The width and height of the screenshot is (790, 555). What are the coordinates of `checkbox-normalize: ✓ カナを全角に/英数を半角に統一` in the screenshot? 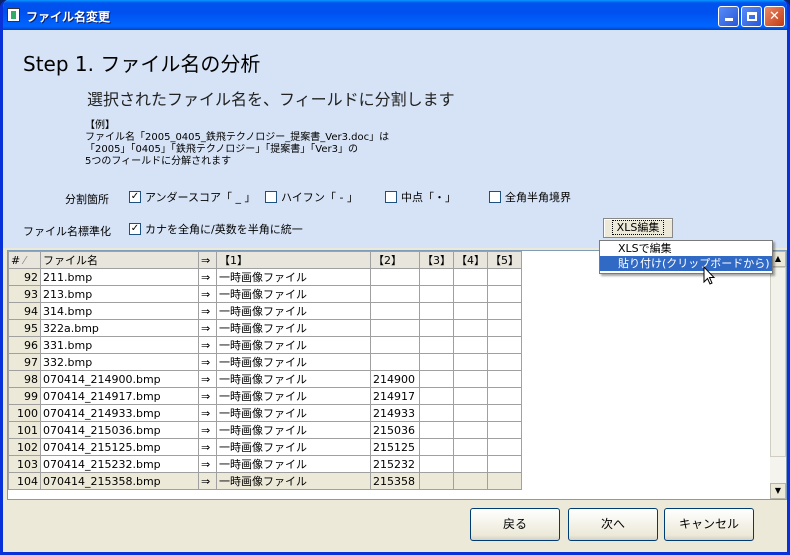 It's located at (216, 229).